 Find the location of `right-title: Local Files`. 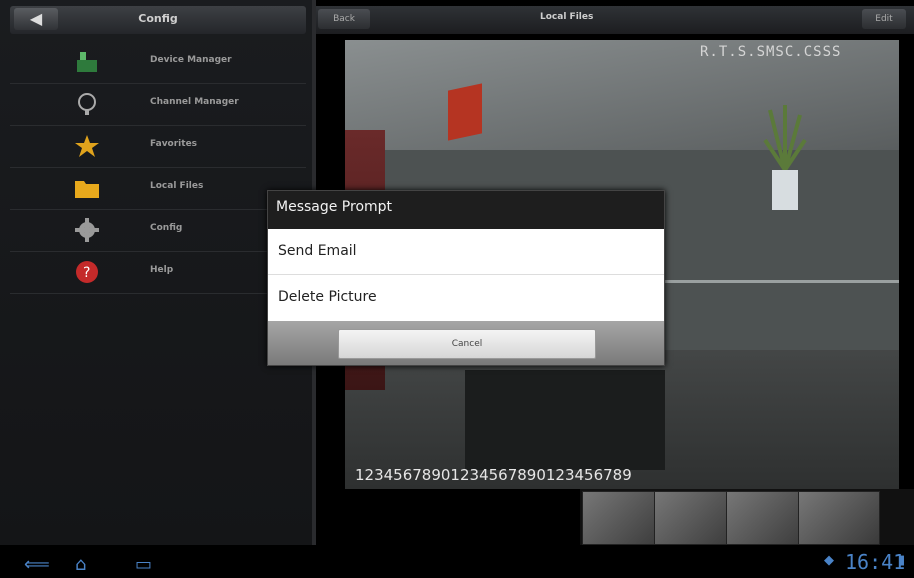

right-title: Local Files is located at coordinates (567, 17).